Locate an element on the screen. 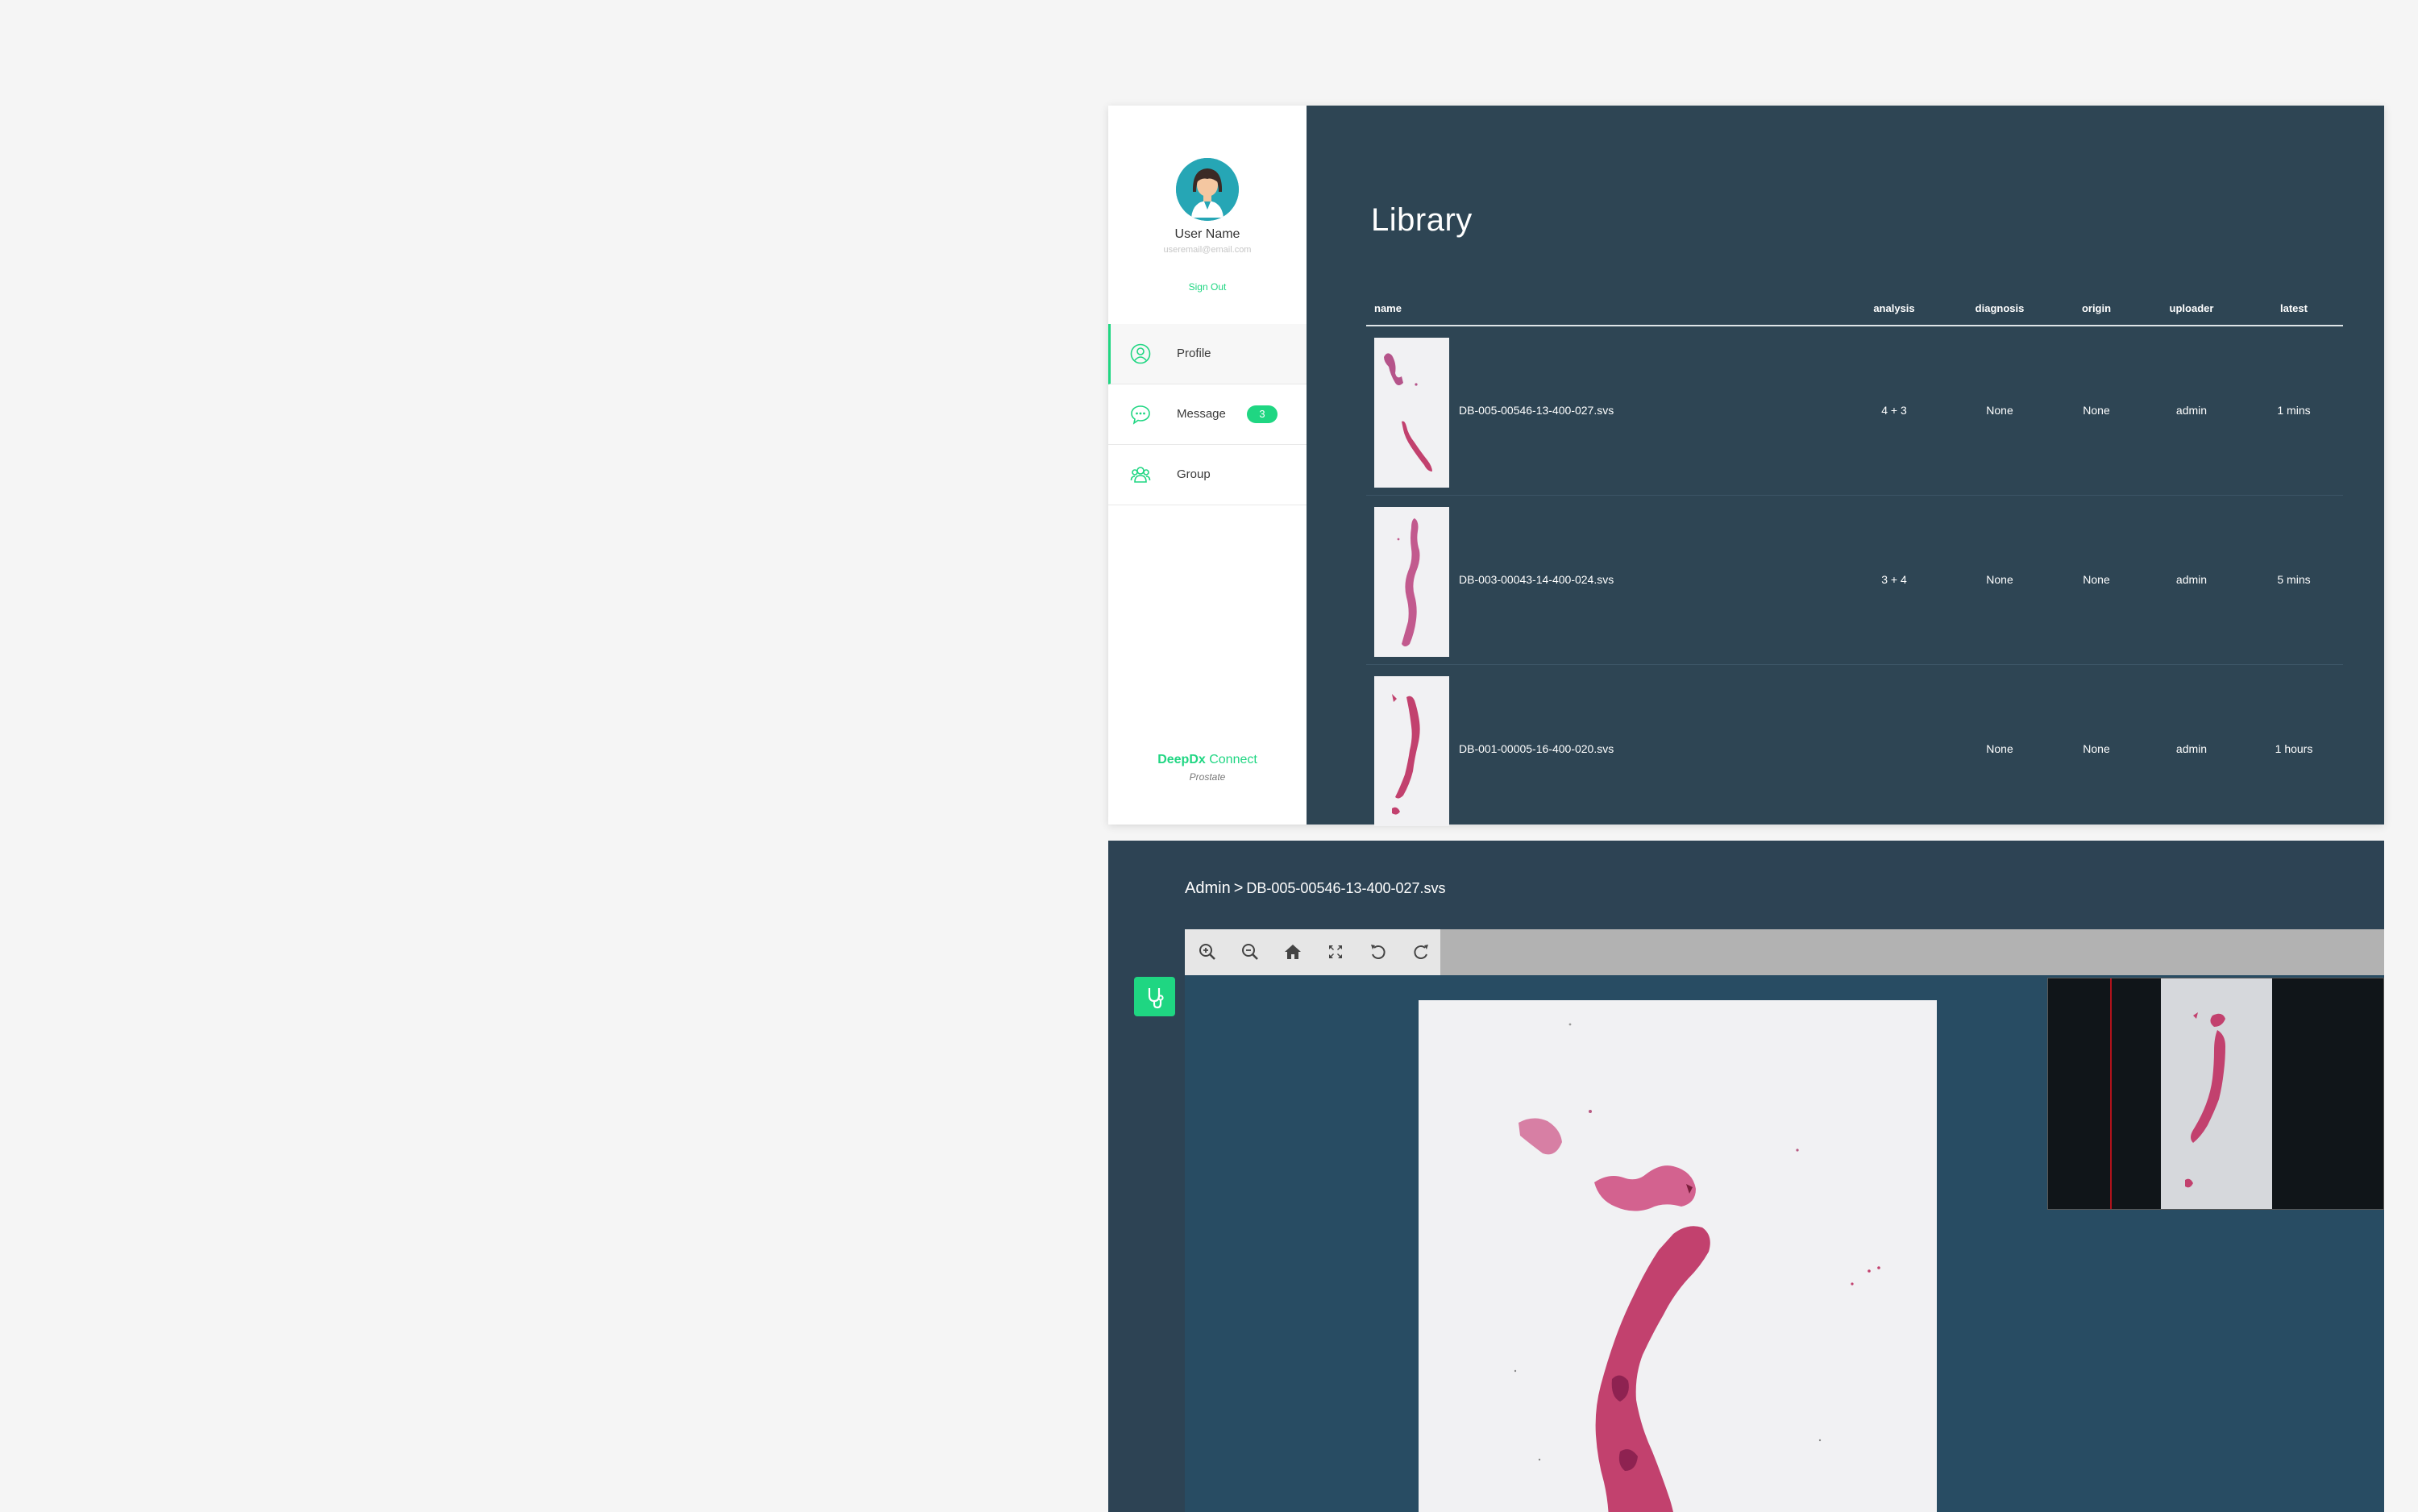  home-button is located at coordinates (1293, 952).